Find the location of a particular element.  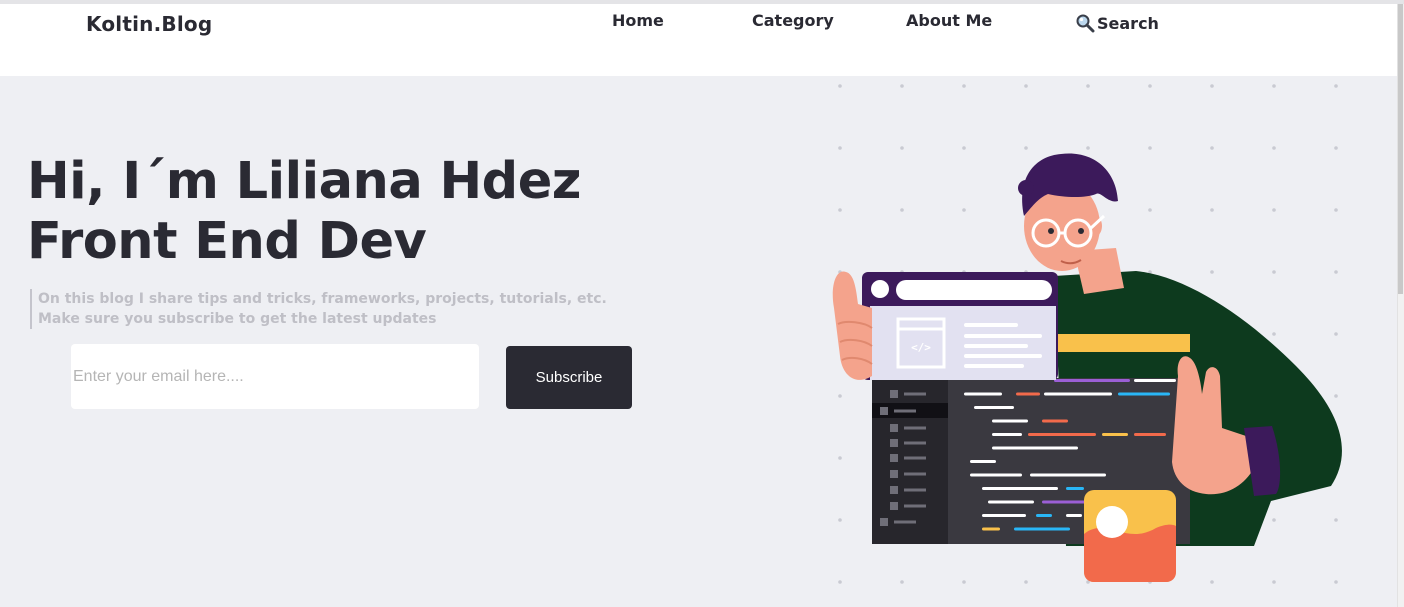

nav-category-link: Category is located at coordinates (793, 20).